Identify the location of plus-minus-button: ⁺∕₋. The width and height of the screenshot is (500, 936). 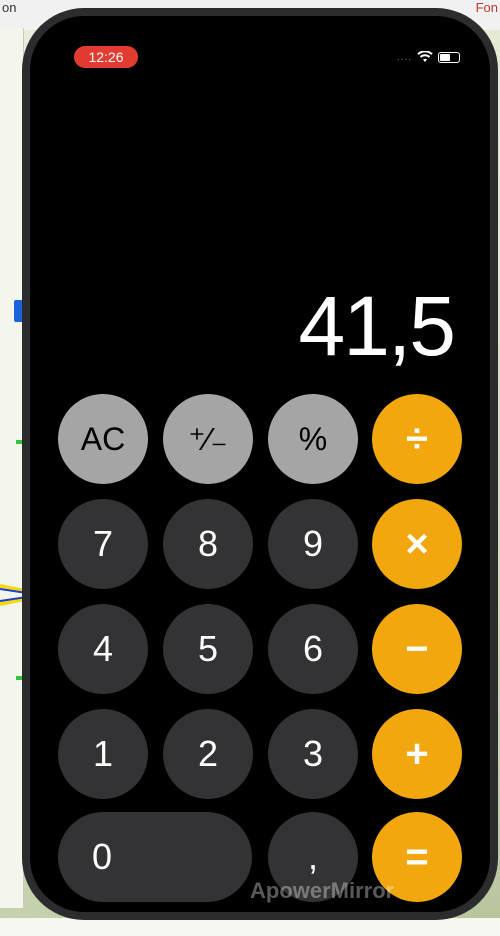
(208, 439).